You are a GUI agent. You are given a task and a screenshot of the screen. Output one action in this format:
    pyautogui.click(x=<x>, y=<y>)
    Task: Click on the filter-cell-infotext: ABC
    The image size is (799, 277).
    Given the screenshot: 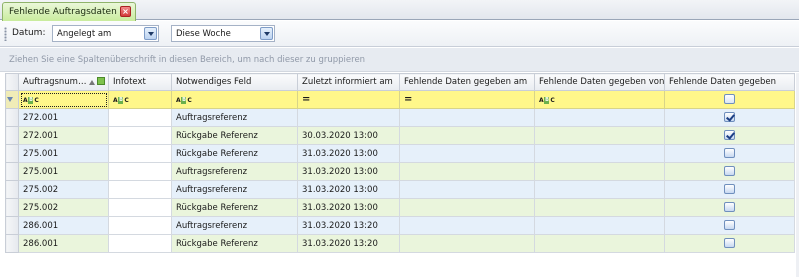 What is the action you would take?
    pyautogui.click(x=140, y=99)
    